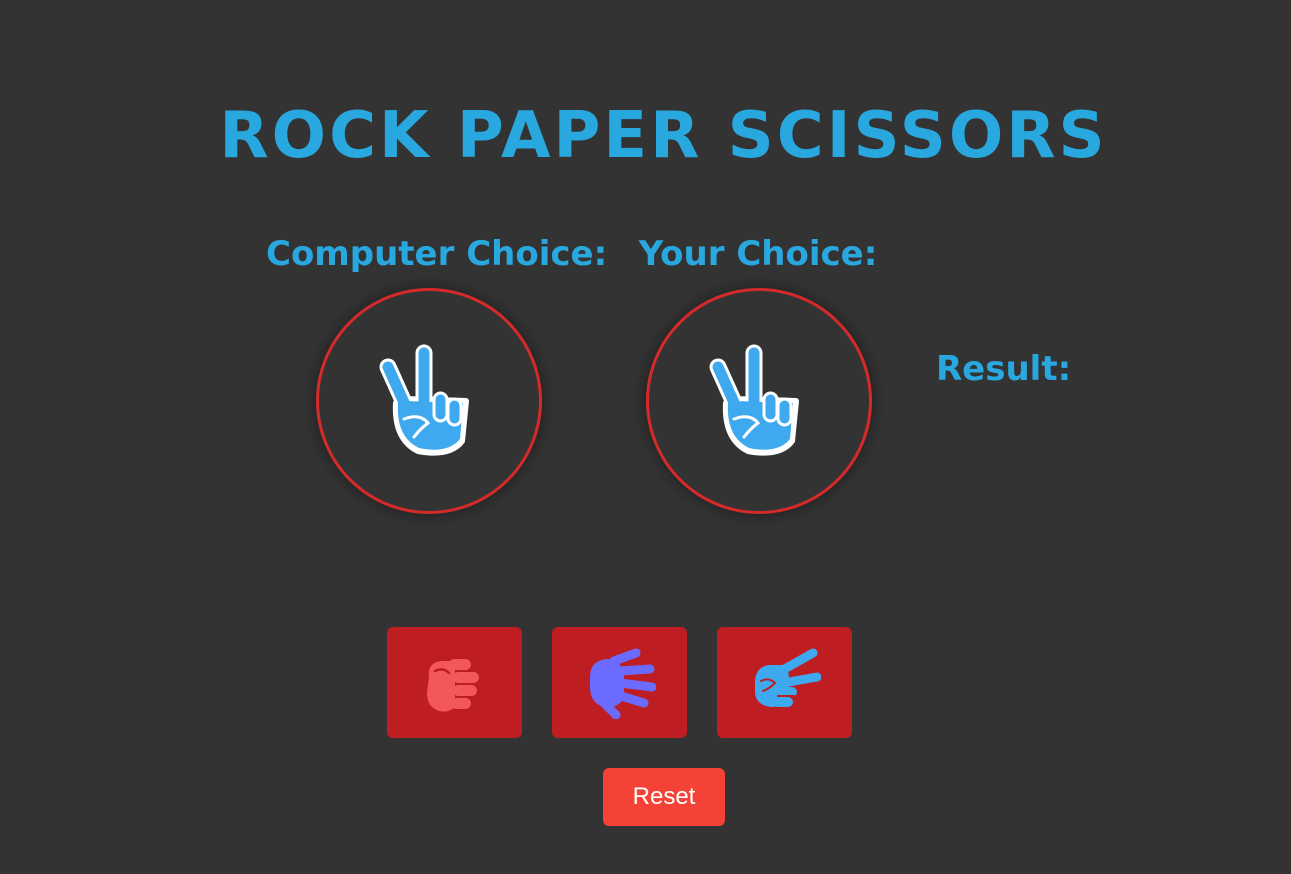  I want to click on scissors-button, so click(784, 682).